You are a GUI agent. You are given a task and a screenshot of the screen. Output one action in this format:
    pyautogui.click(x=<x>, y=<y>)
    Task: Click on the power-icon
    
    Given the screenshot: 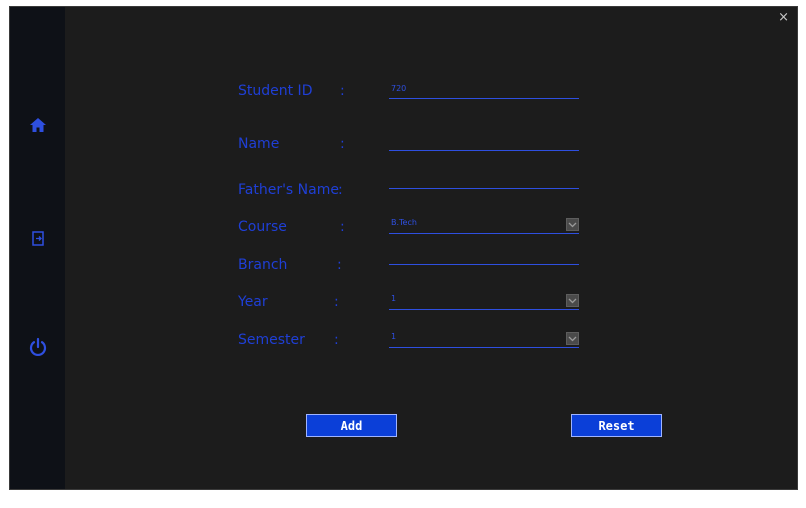 What is the action you would take?
    pyautogui.click(x=38, y=346)
    